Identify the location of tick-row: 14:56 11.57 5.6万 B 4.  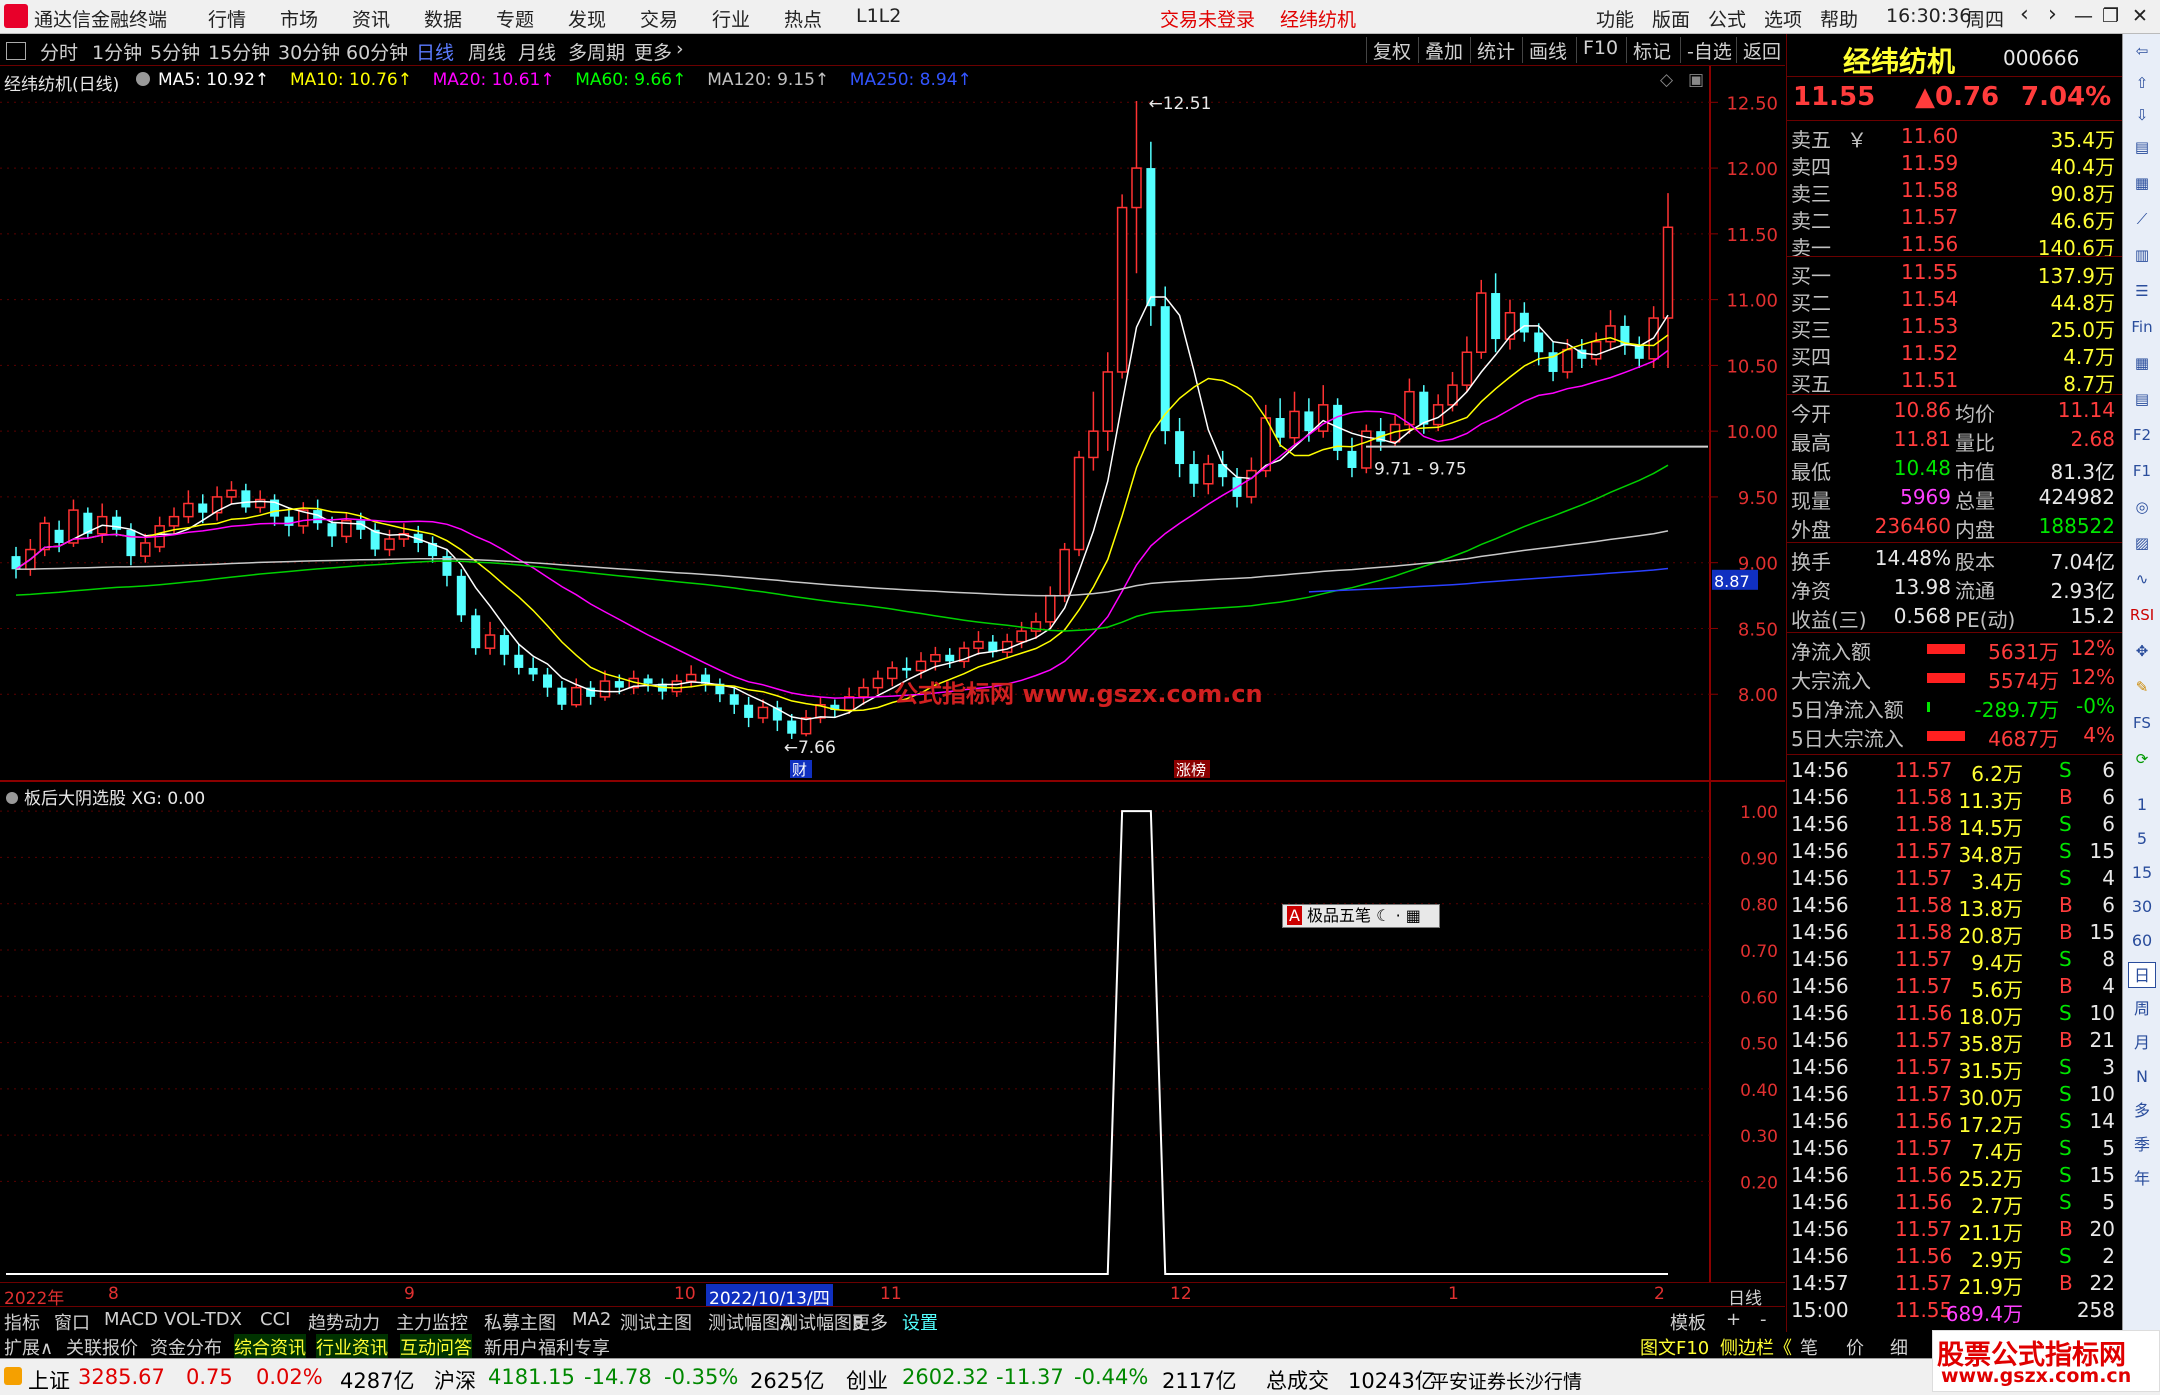
(1955, 988).